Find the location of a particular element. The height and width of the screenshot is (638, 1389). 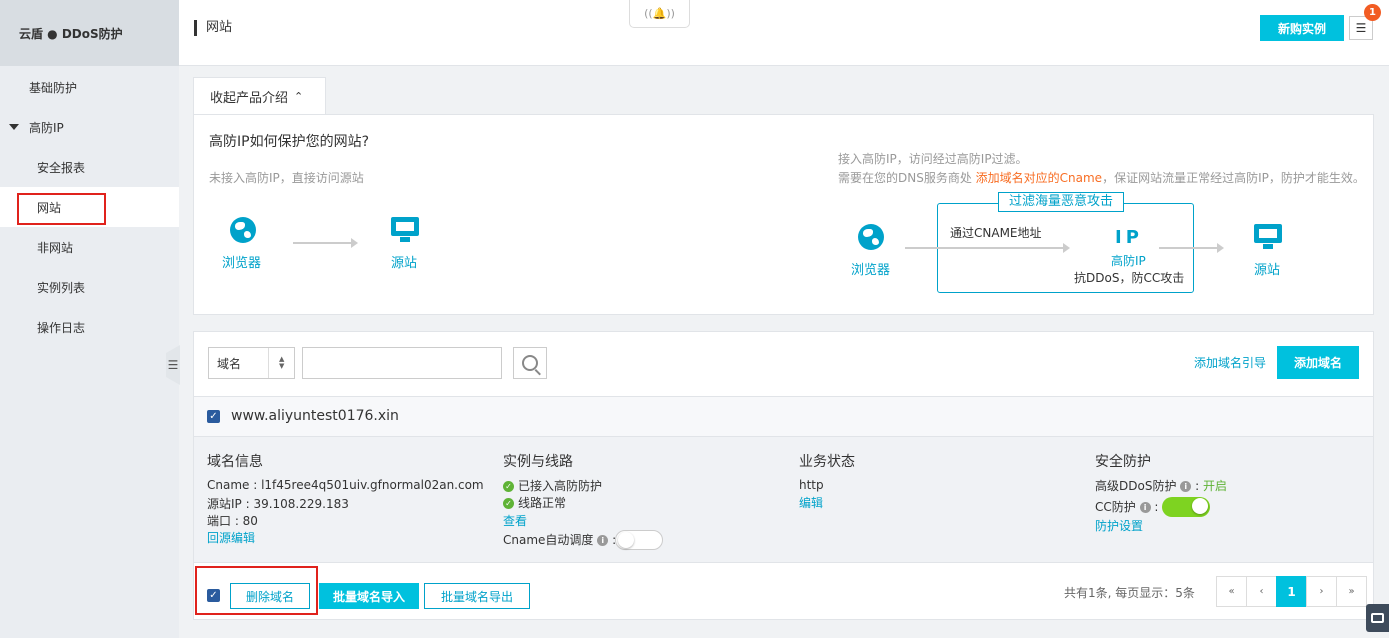

filter-label: 过滤海量恶意攻击 is located at coordinates (1061, 202).